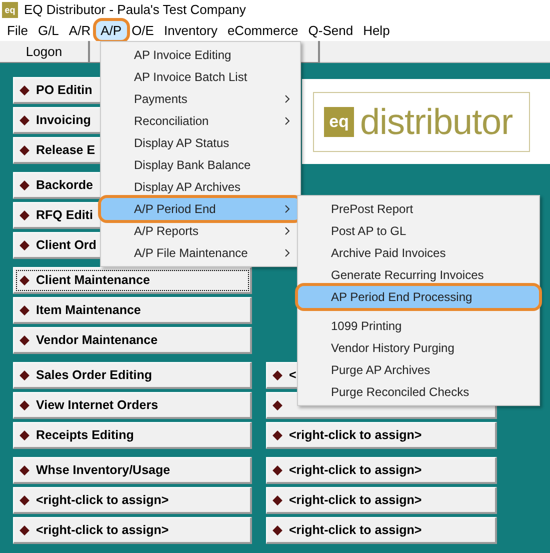  What do you see at coordinates (10, 10) in the screenshot?
I see `app-icon: eq` at bounding box center [10, 10].